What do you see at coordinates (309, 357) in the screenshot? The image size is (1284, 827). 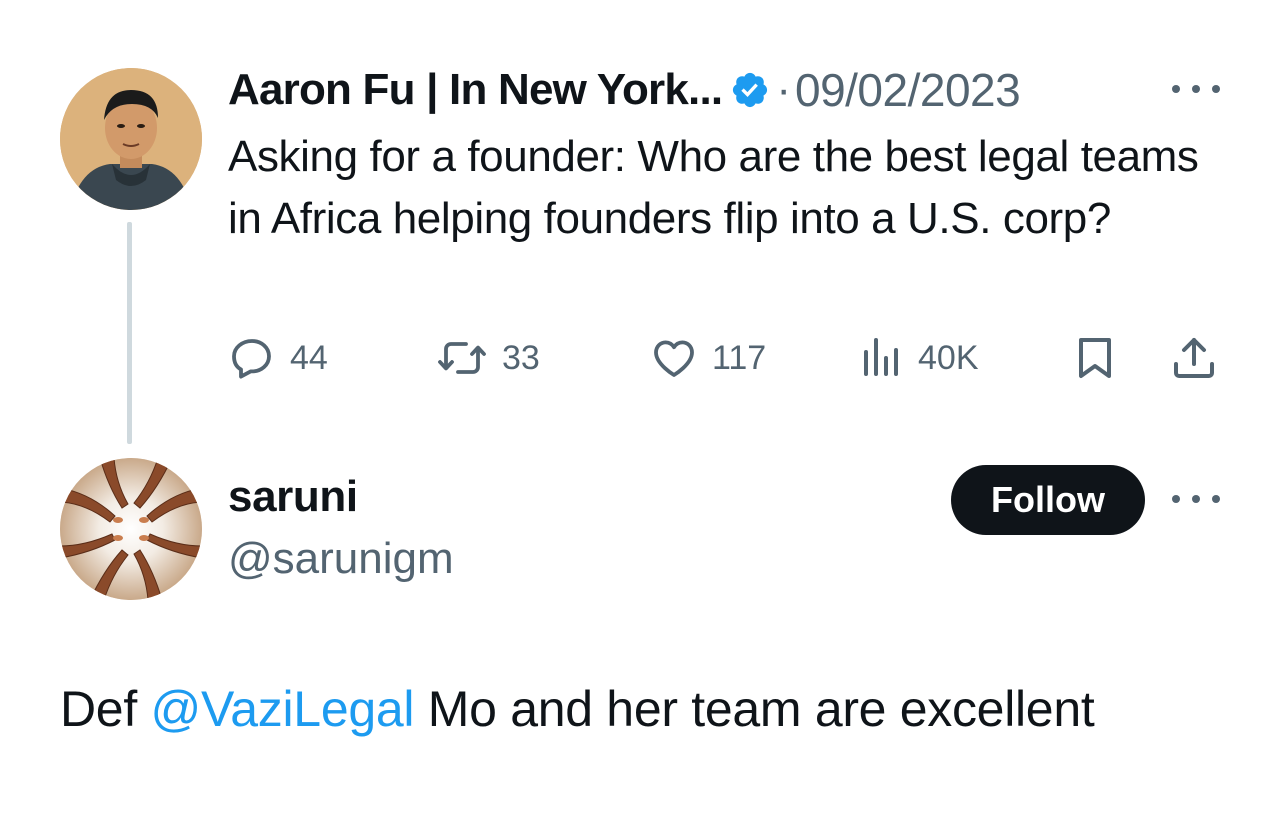 I see `reply-count: 44` at bounding box center [309, 357].